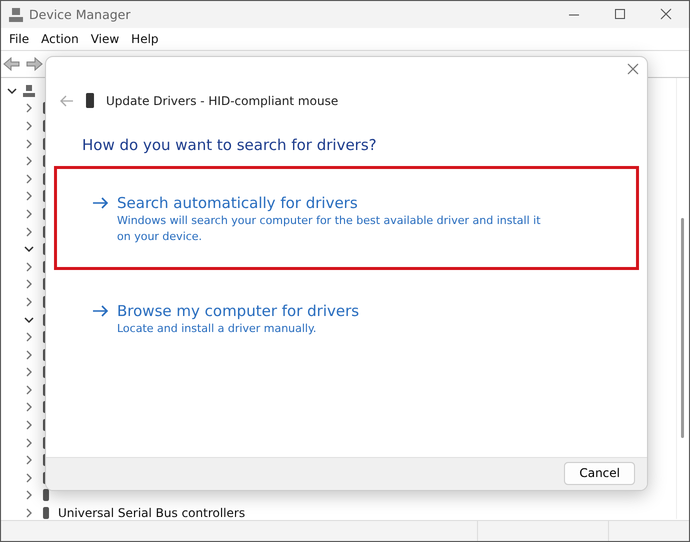 This screenshot has width=690, height=542. Describe the element at coordinates (145, 39) in the screenshot. I see `menu-item: Help` at that location.